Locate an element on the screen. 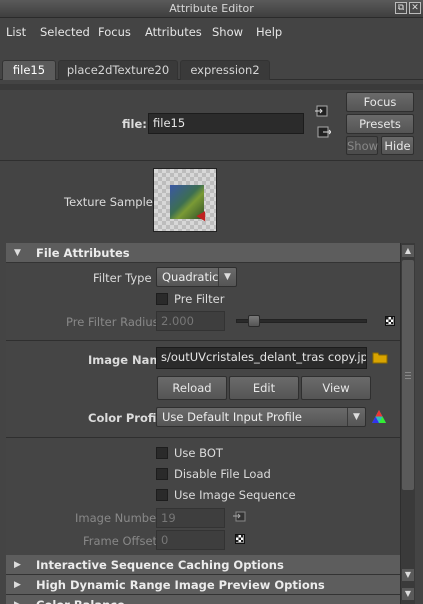  image-number-field: 19 is located at coordinates (190, 518).